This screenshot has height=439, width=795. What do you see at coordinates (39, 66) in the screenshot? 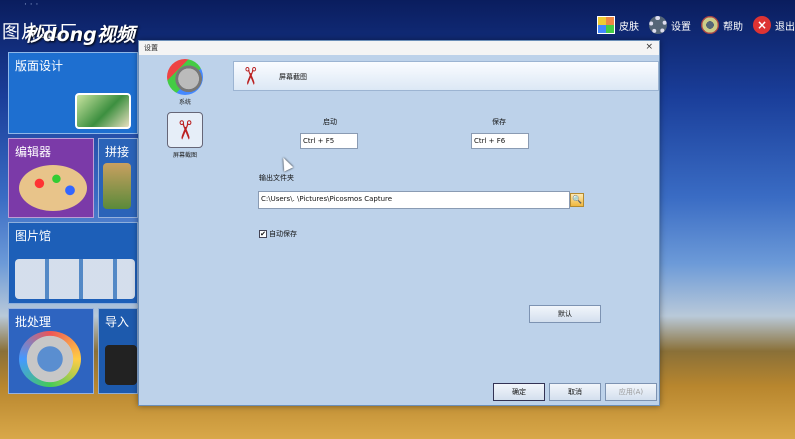
I see `tile-layout-label: 版面设计` at bounding box center [39, 66].